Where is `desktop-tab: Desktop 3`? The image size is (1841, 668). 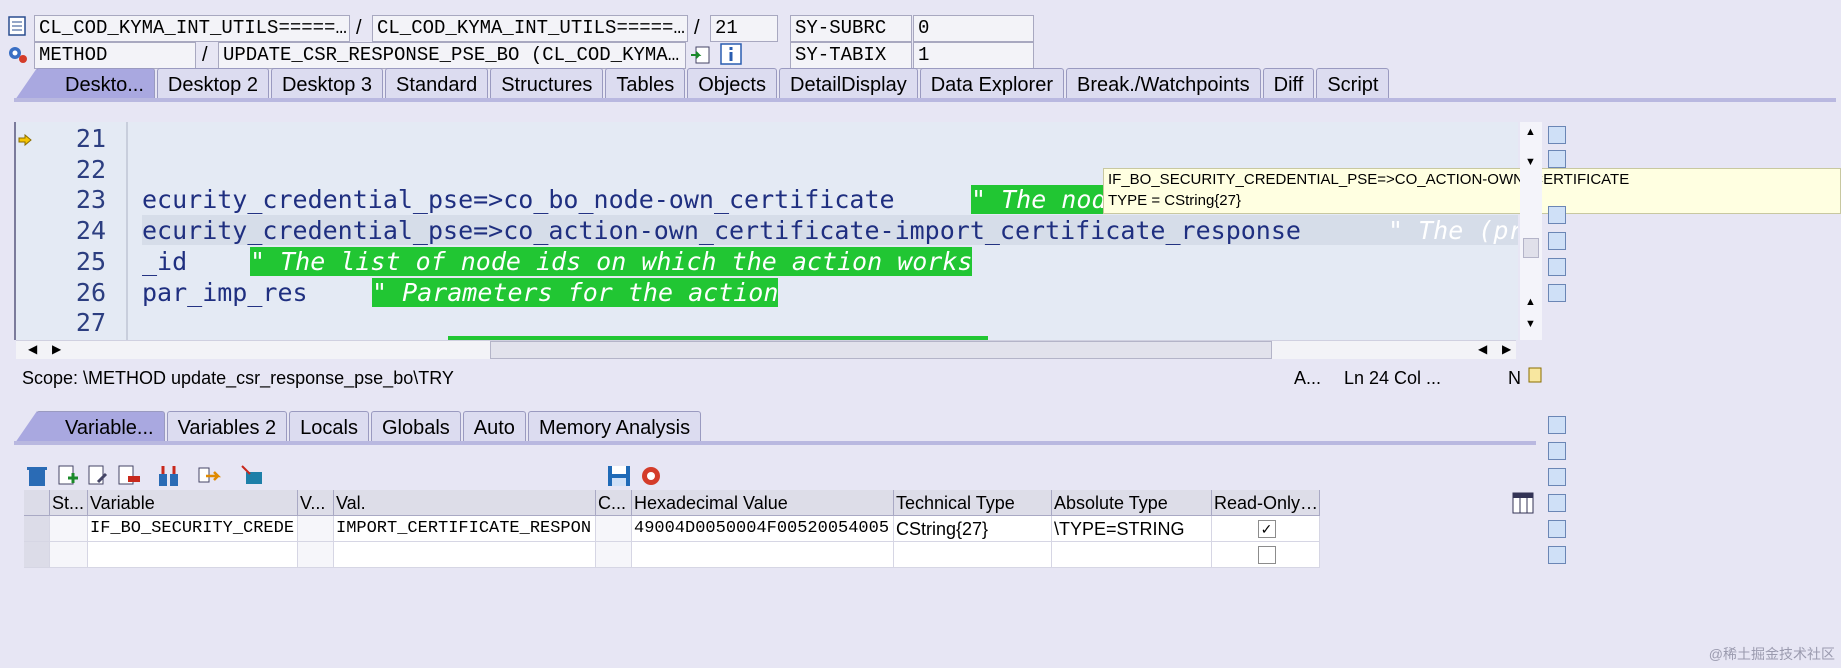
desktop-tab: Desktop 3 is located at coordinates (327, 84).